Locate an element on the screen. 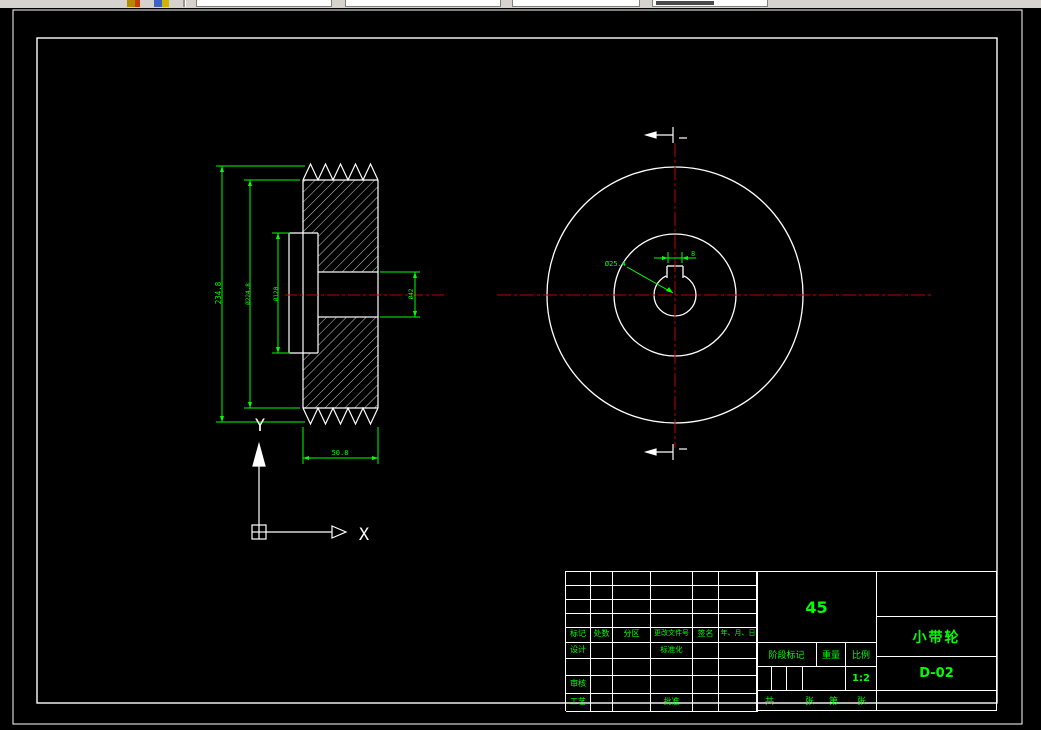 This screenshot has height=730, width=1041. dim-bore-diameter: Ø25.4 is located at coordinates (615, 264).